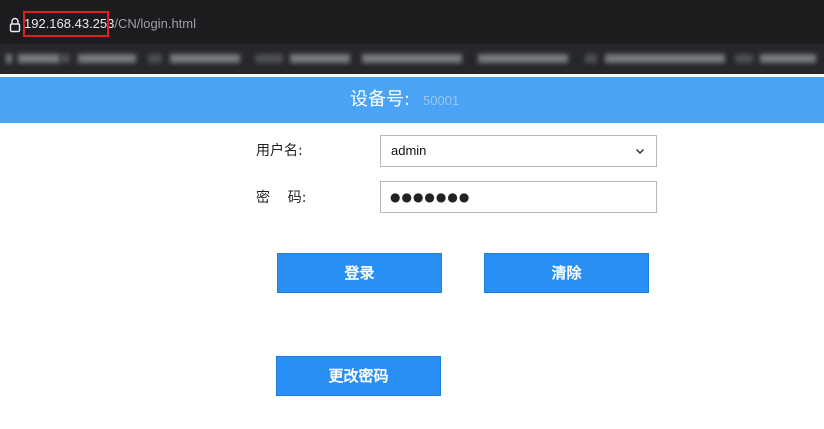 The image size is (824, 429). I want to click on url-path: /CN/login.html, so click(155, 23).